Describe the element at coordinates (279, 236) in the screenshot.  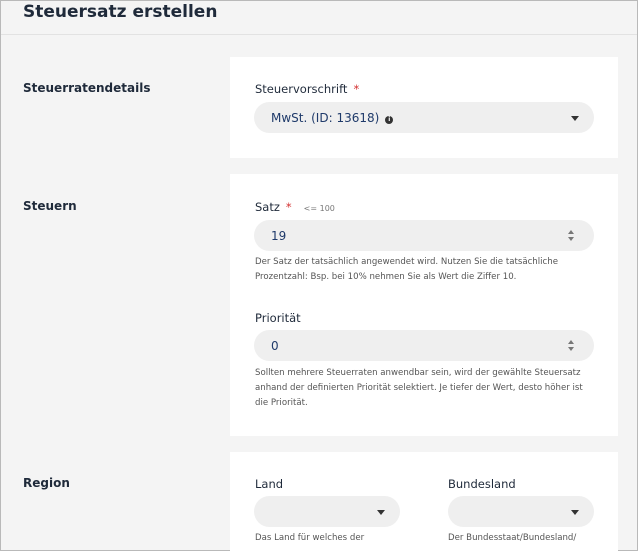
I see `rate-value: 19` at that location.